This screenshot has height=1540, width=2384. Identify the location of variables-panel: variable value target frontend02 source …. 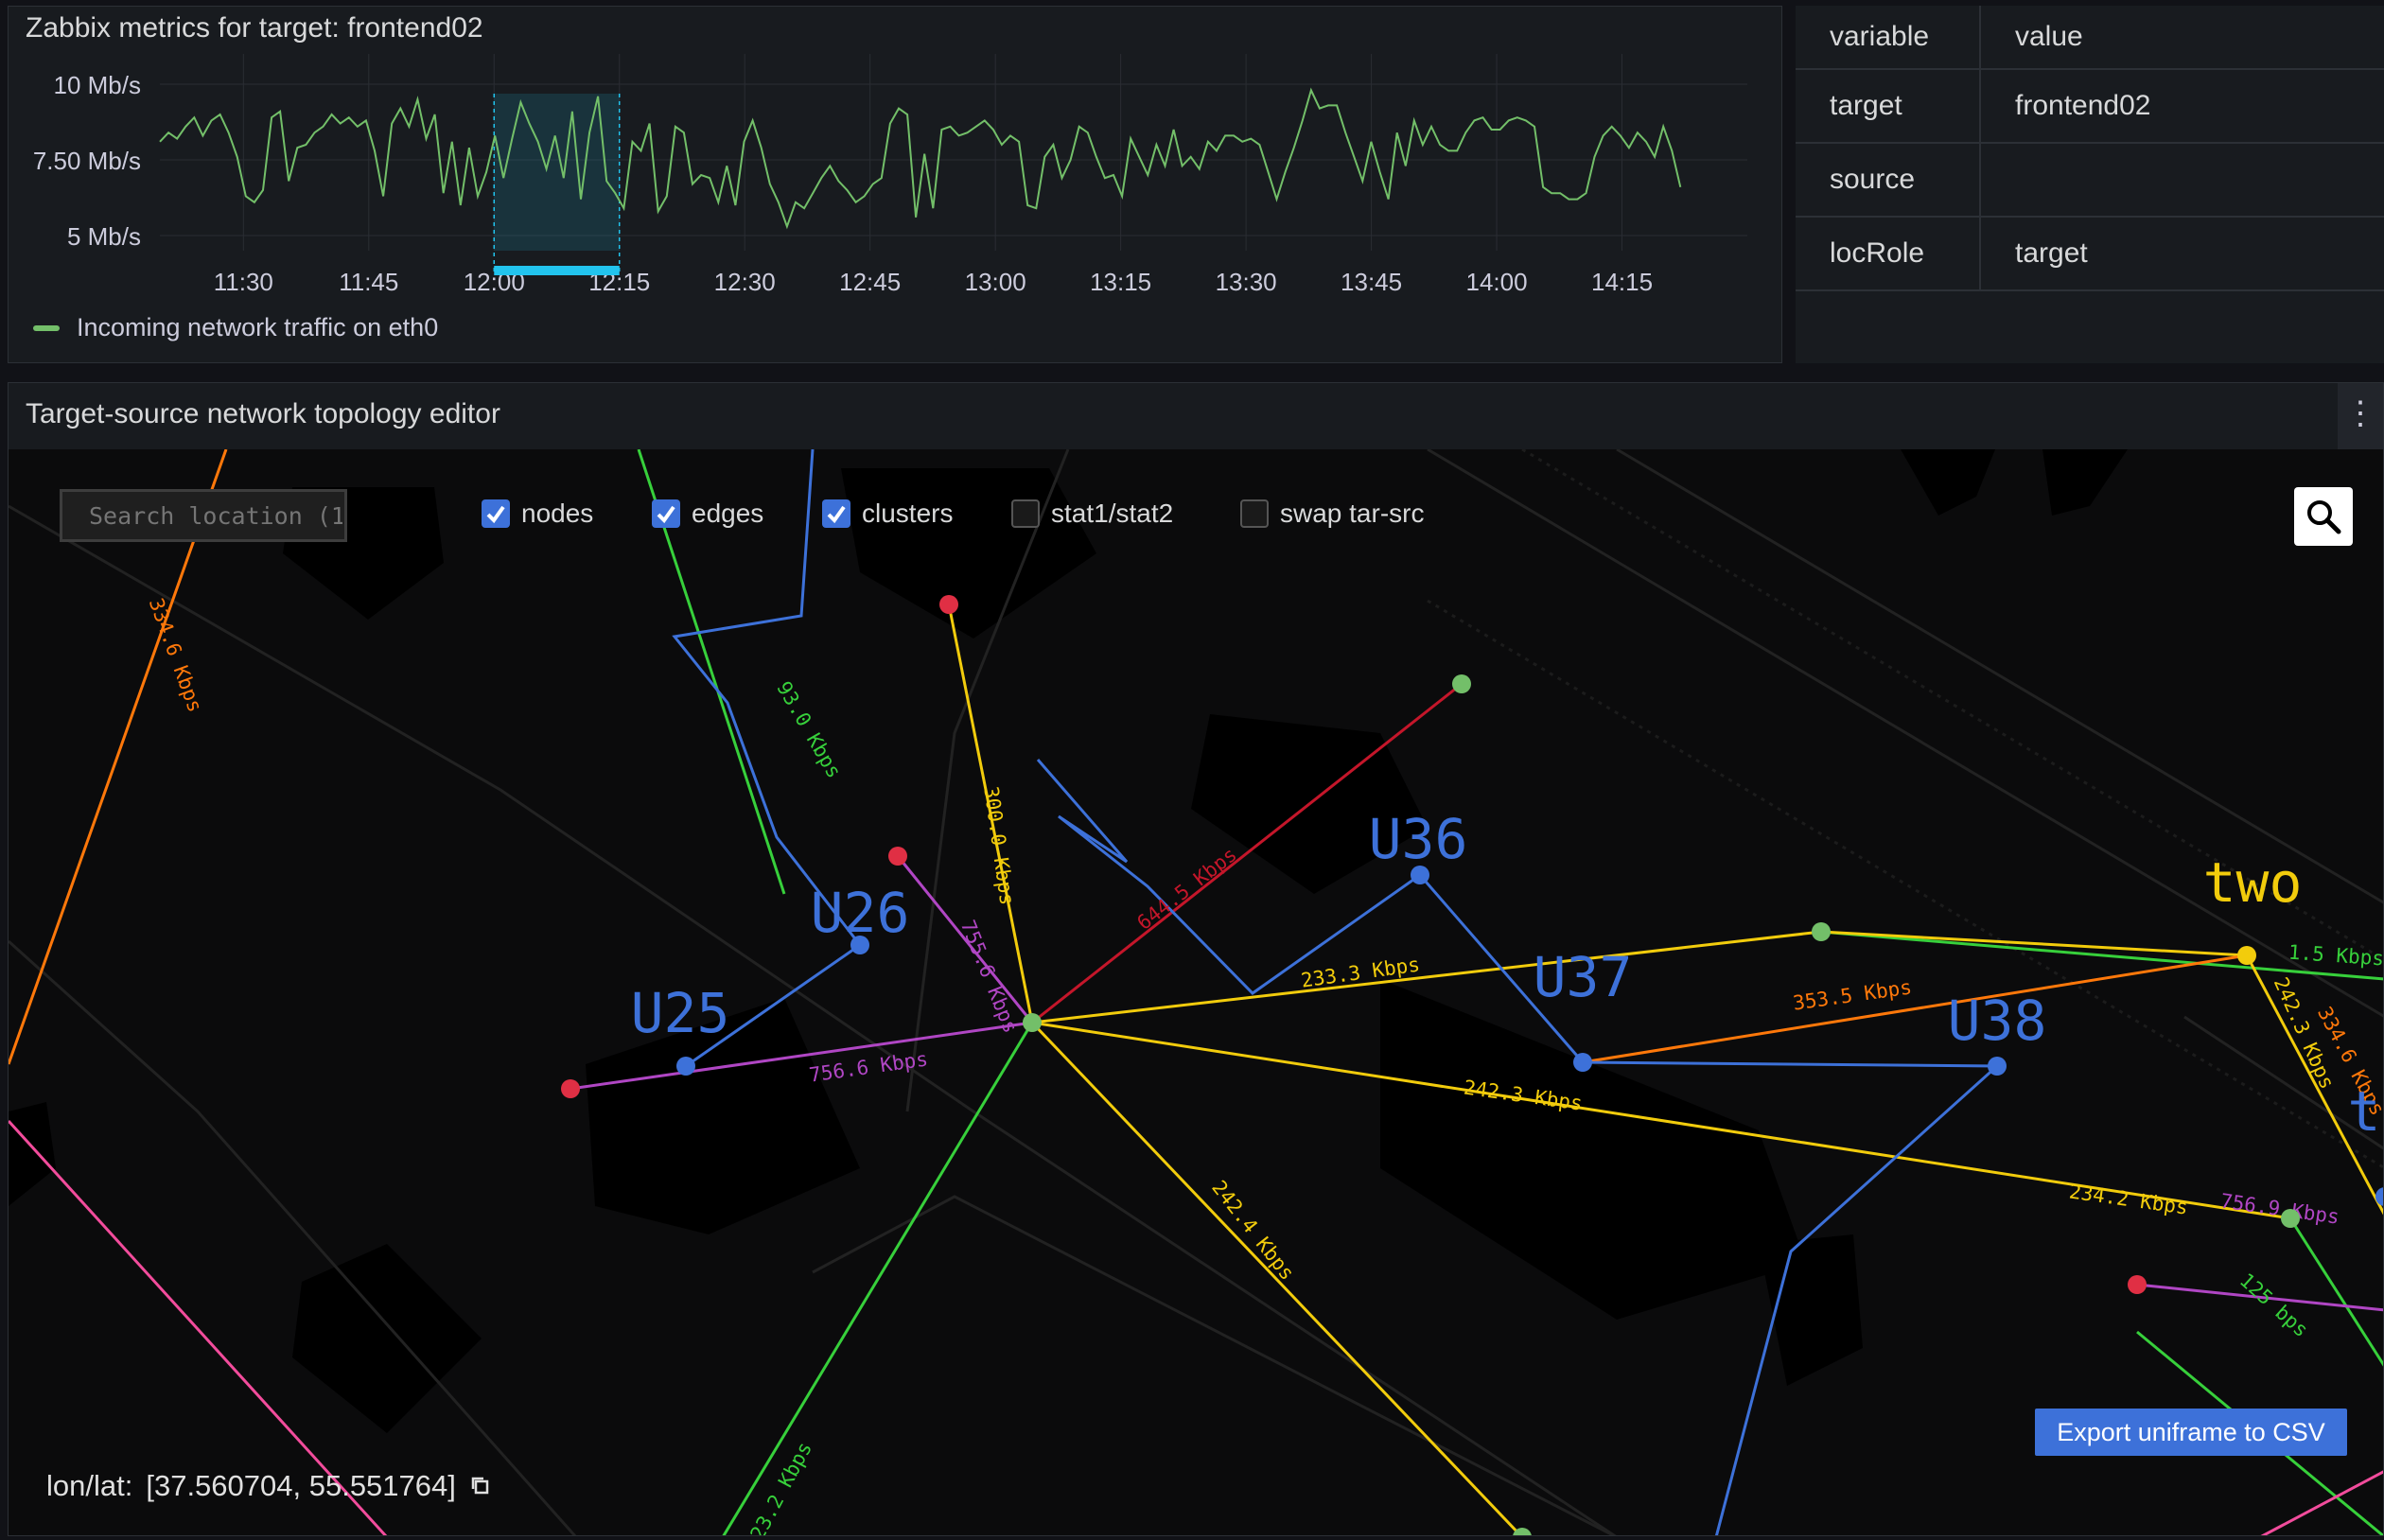
(2090, 184).